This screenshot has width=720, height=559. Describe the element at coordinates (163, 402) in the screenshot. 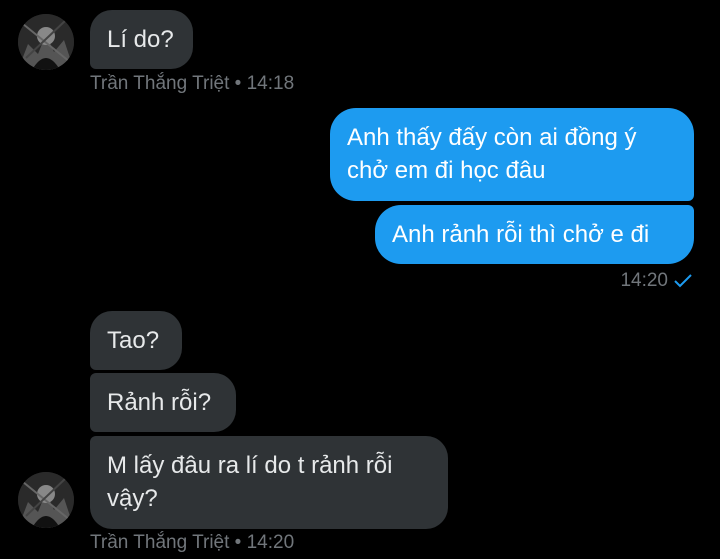

I see `incoming-message: Rảnh rỗi?` at that location.